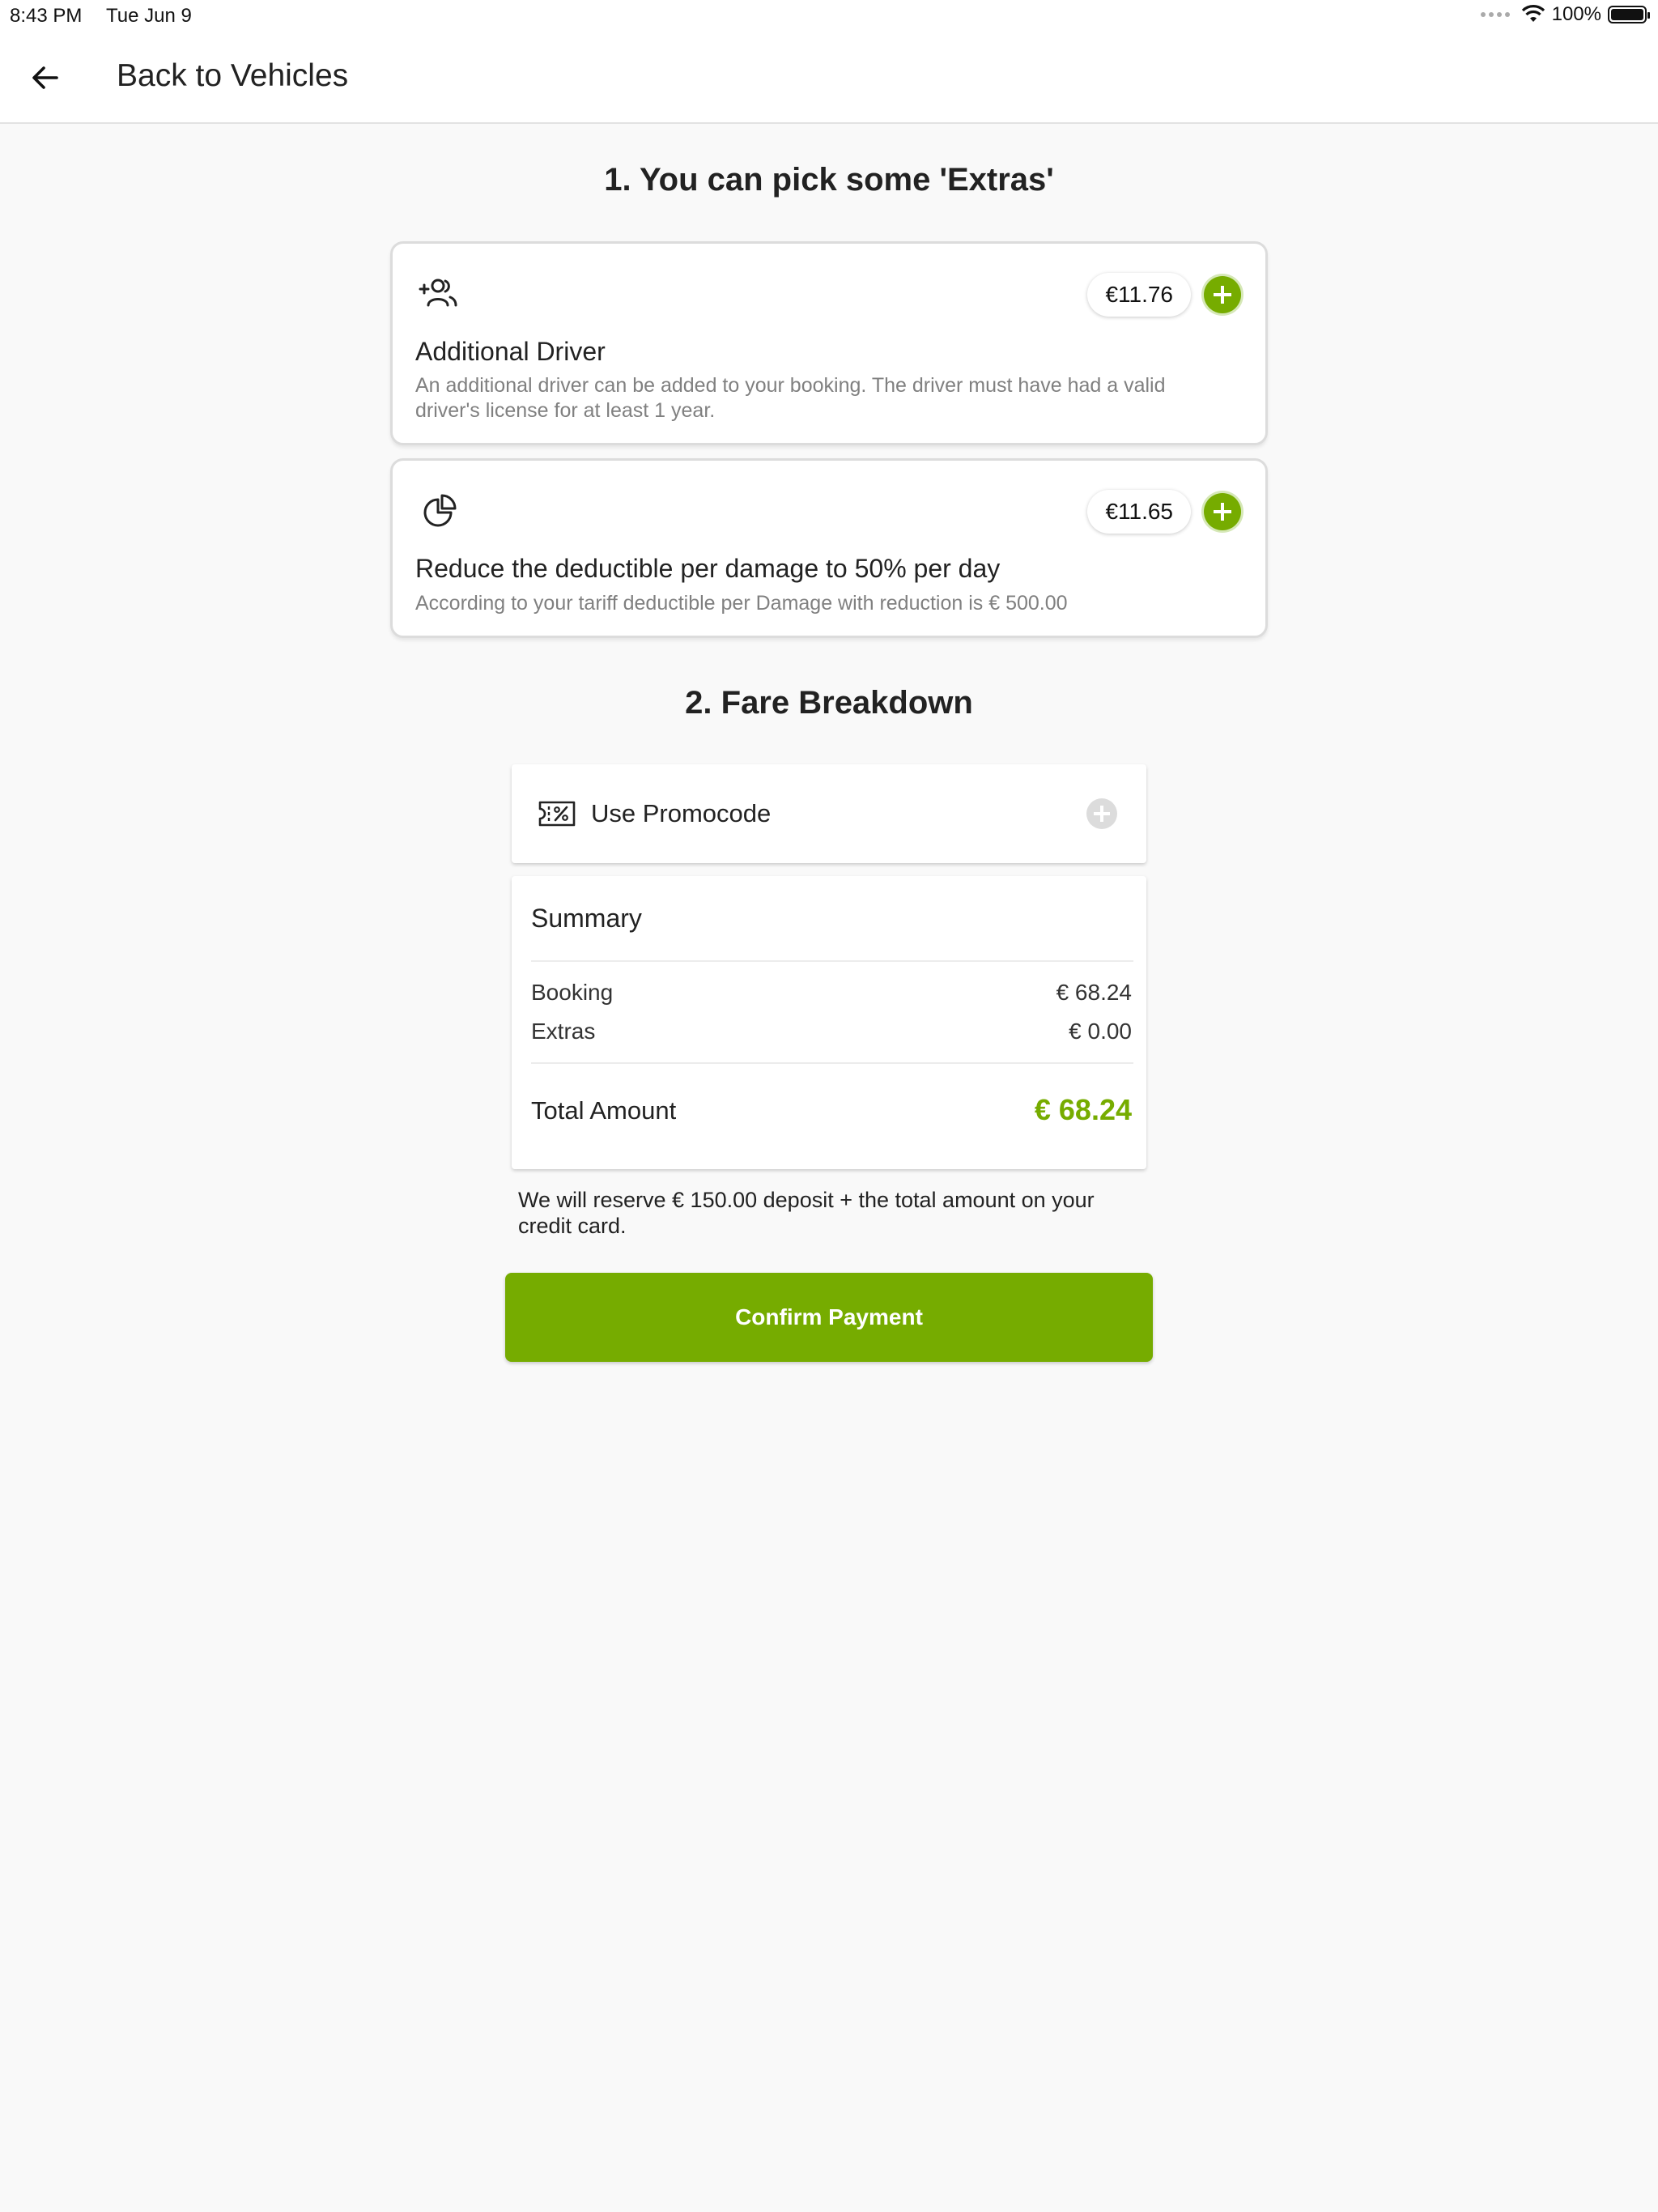 This screenshot has height=2212, width=1658. What do you see at coordinates (1101, 814) in the screenshot?
I see `add-promocode-icon` at bounding box center [1101, 814].